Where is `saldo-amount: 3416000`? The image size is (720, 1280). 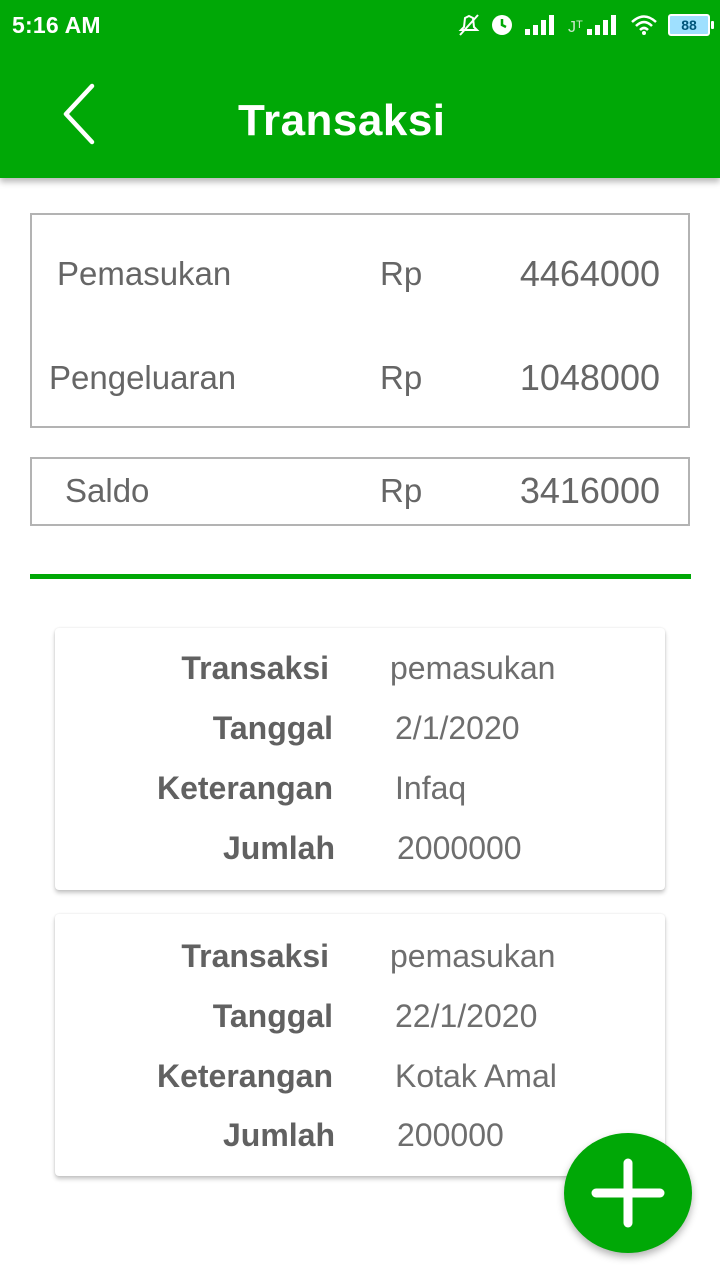
saldo-amount: 3416000 is located at coordinates (589, 490).